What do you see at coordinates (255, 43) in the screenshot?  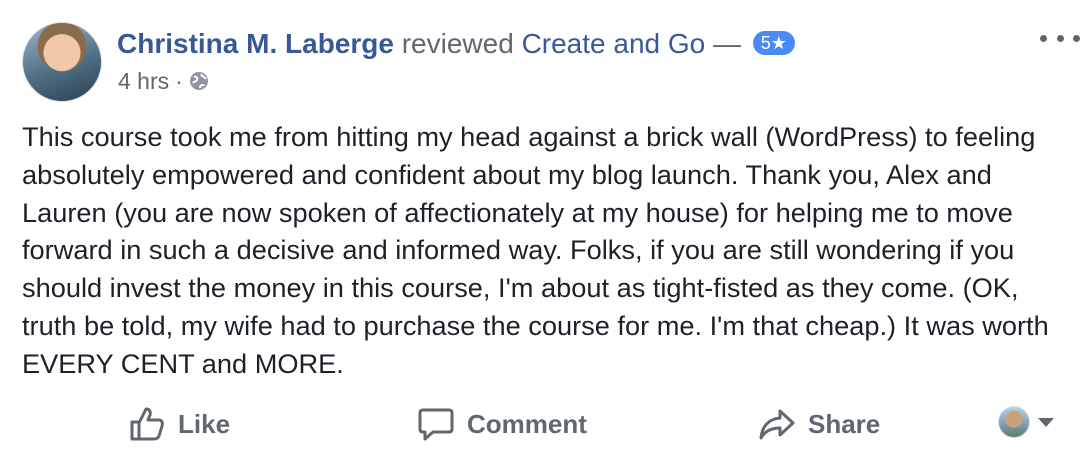 I see `author-name-link: Christina M. Laberge` at bounding box center [255, 43].